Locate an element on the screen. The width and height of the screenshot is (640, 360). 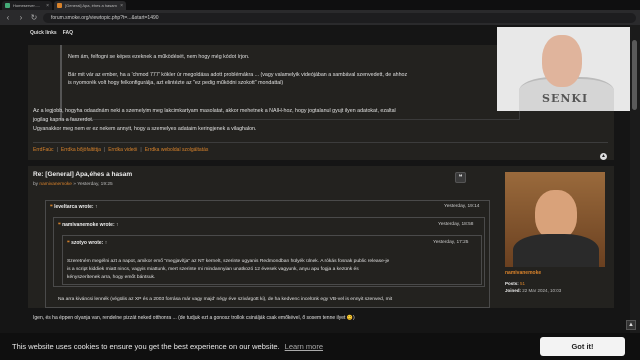
quote-date: Yesterday, 17:25 is located at coordinates (451, 242).